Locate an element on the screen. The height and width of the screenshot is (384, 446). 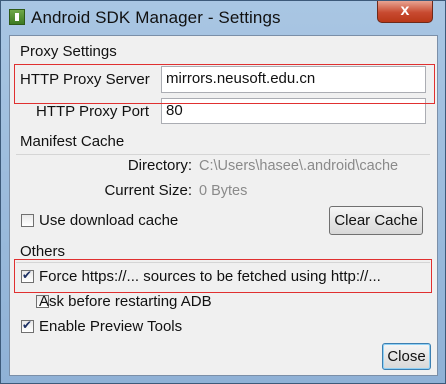
proxy-port-label: HTTP Proxy Port is located at coordinates (93, 111).